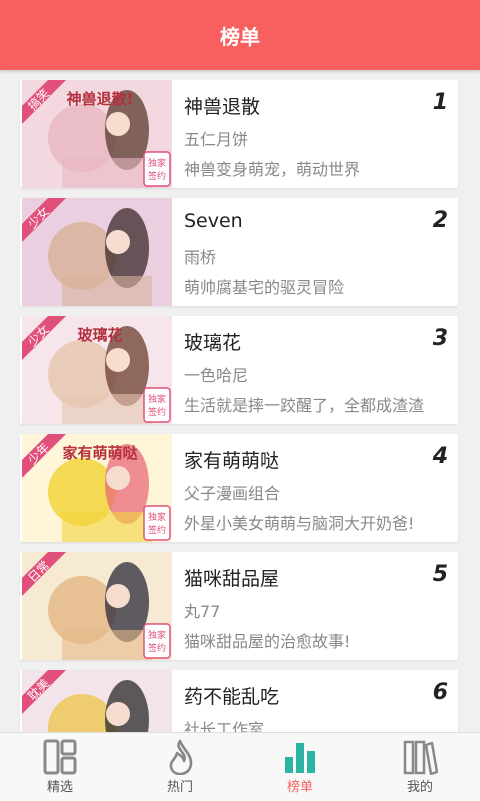 The width and height of the screenshot is (480, 801). I want to click on list-item: 搞笑 神兽退散! 独家 签约 神兽退散 五仁月饼 神兽变身萌宠，萌动世界 1, so click(239, 134).